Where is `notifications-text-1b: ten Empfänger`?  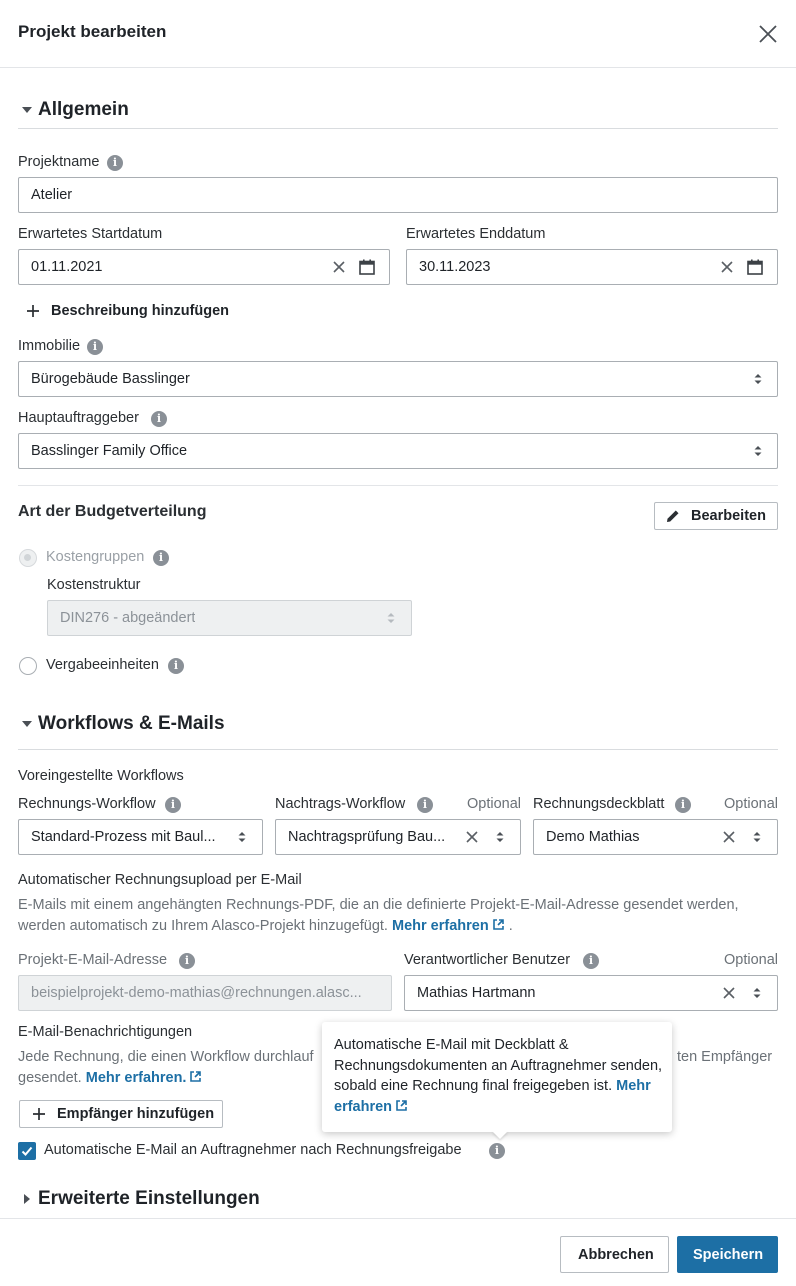 notifications-text-1b: ten Empfänger is located at coordinates (725, 1057).